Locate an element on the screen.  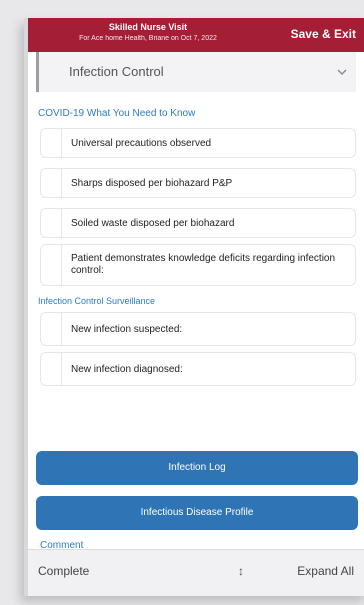
surveillance-item-diagnosed: New infection diagnosed: is located at coordinates (198, 369).